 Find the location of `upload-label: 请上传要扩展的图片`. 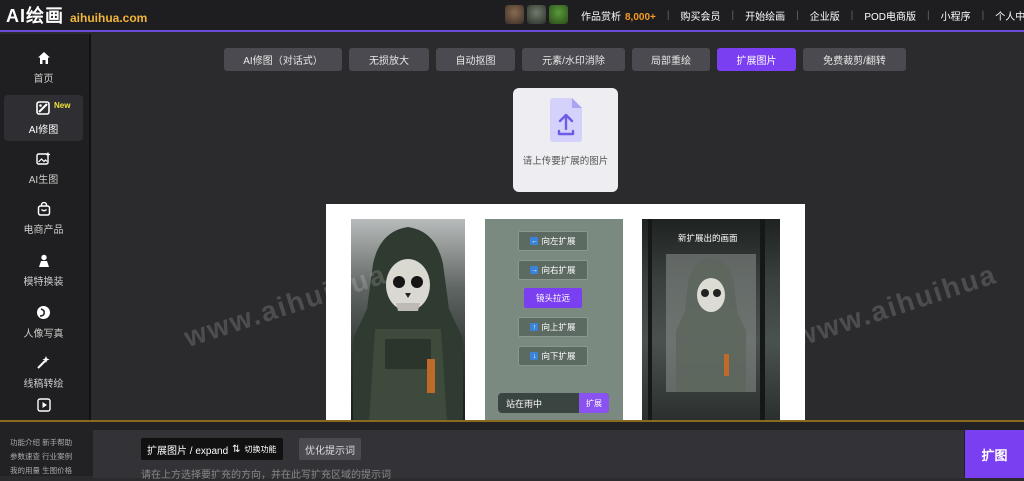

upload-label: 请上传要扩展的图片 is located at coordinates (565, 161).